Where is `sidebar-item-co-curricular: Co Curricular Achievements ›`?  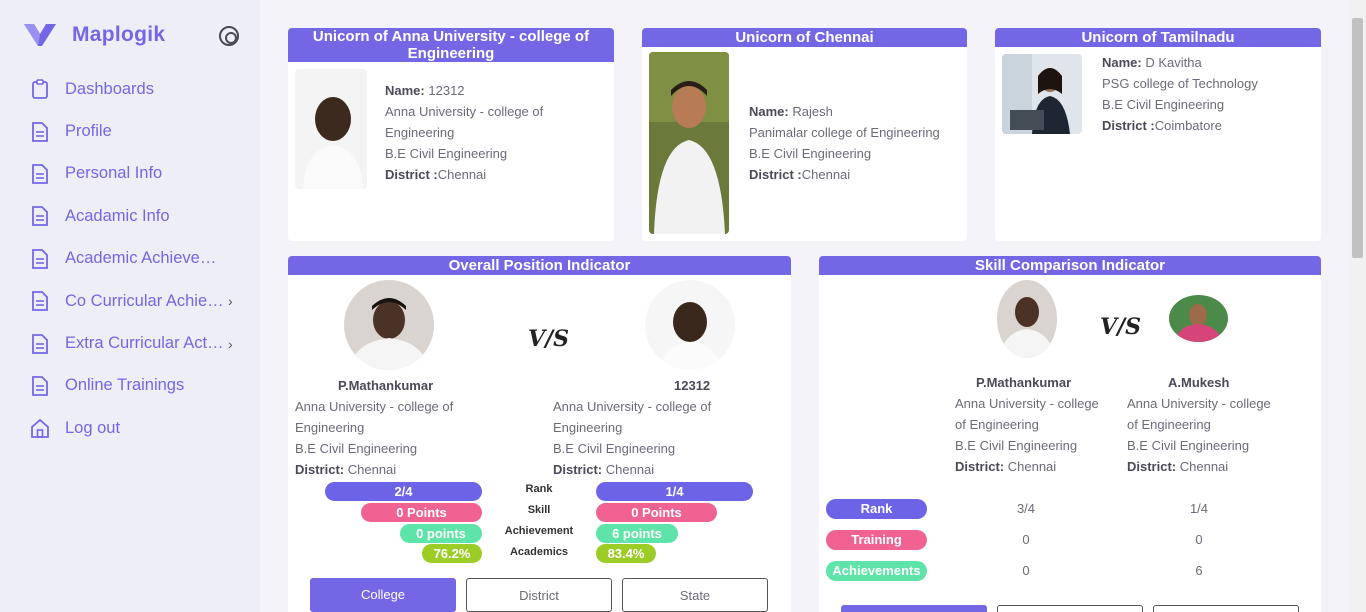
sidebar-item-co-curricular: Co Curricular Achievements › is located at coordinates (130, 301).